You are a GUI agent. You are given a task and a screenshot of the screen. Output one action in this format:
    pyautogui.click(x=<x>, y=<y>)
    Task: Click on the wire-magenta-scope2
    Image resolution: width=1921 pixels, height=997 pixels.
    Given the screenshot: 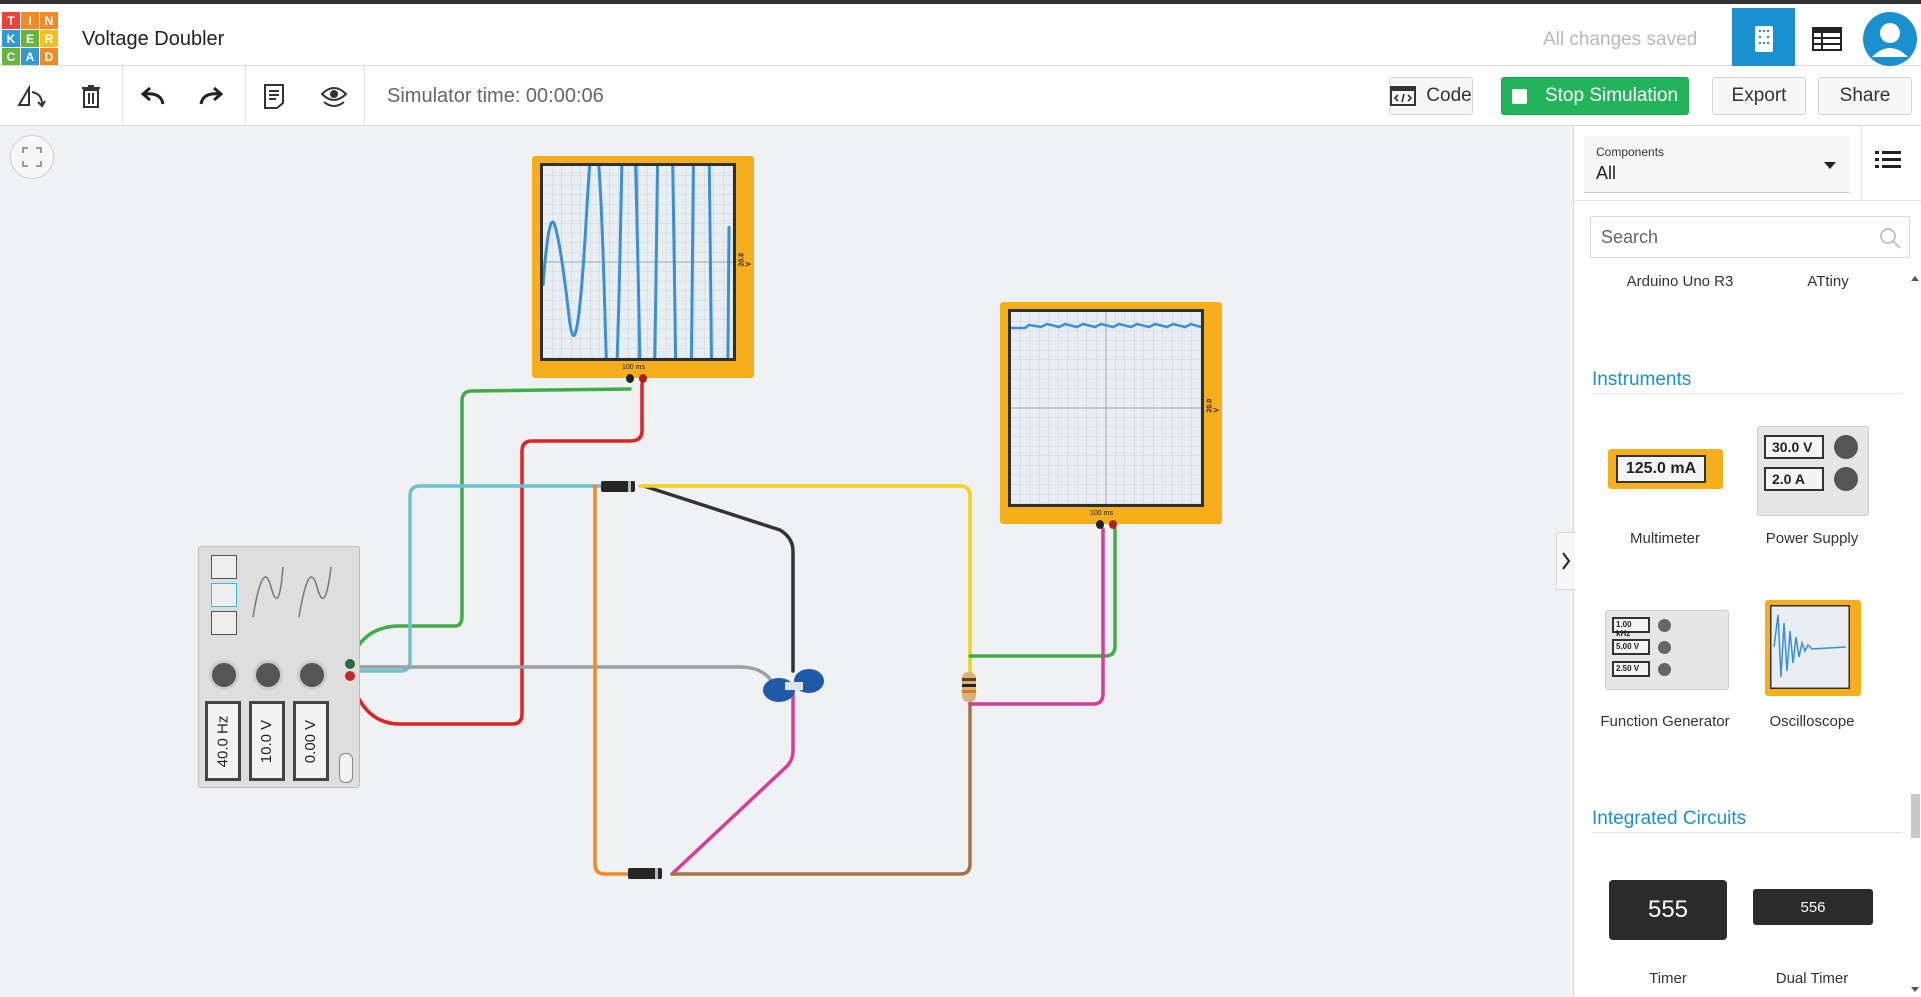 What is the action you would take?
    pyautogui.click(x=1036, y=616)
    